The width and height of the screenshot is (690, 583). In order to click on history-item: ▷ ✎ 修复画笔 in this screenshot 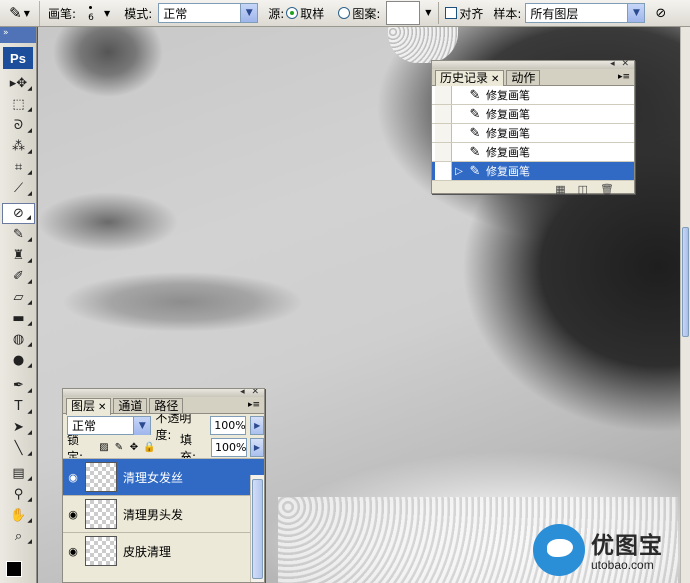, I will do `click(533, 171)`.